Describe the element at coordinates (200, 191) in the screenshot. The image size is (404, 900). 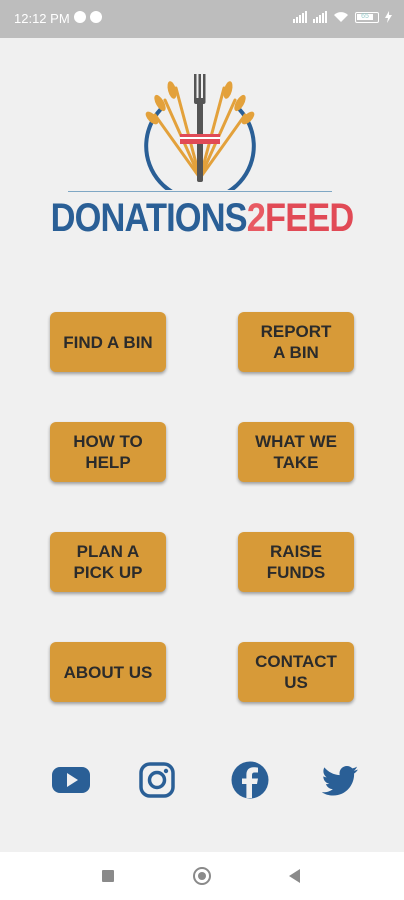
I see `logo-divider` at that location.